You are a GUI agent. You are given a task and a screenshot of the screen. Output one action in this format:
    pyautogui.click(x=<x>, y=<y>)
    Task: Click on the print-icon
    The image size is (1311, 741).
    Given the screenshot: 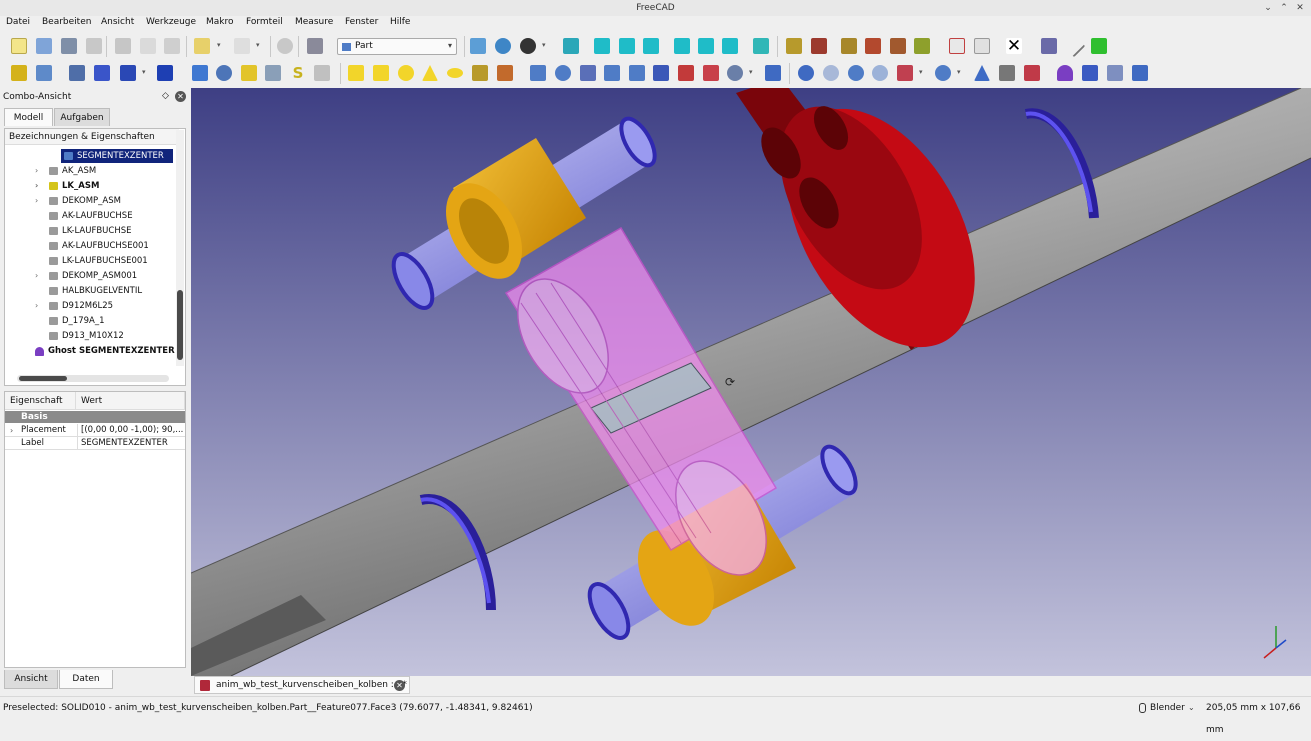 What is the action you would take?
    pyautogui.click(x=94, y=46)
    